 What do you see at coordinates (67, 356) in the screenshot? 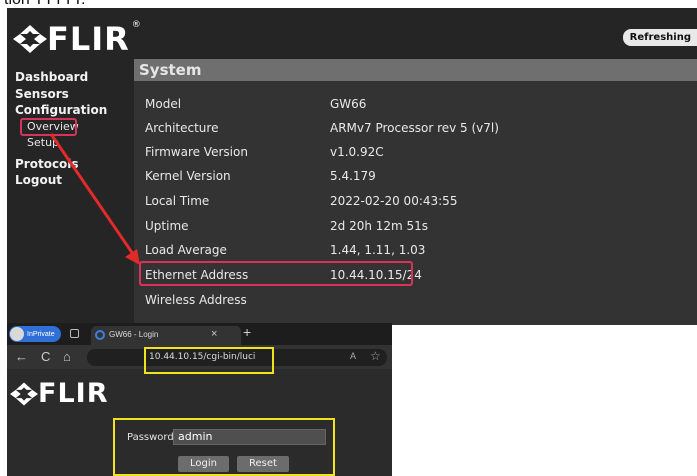
I see `home-icon: ⌂` at bounding box center [67, 356].